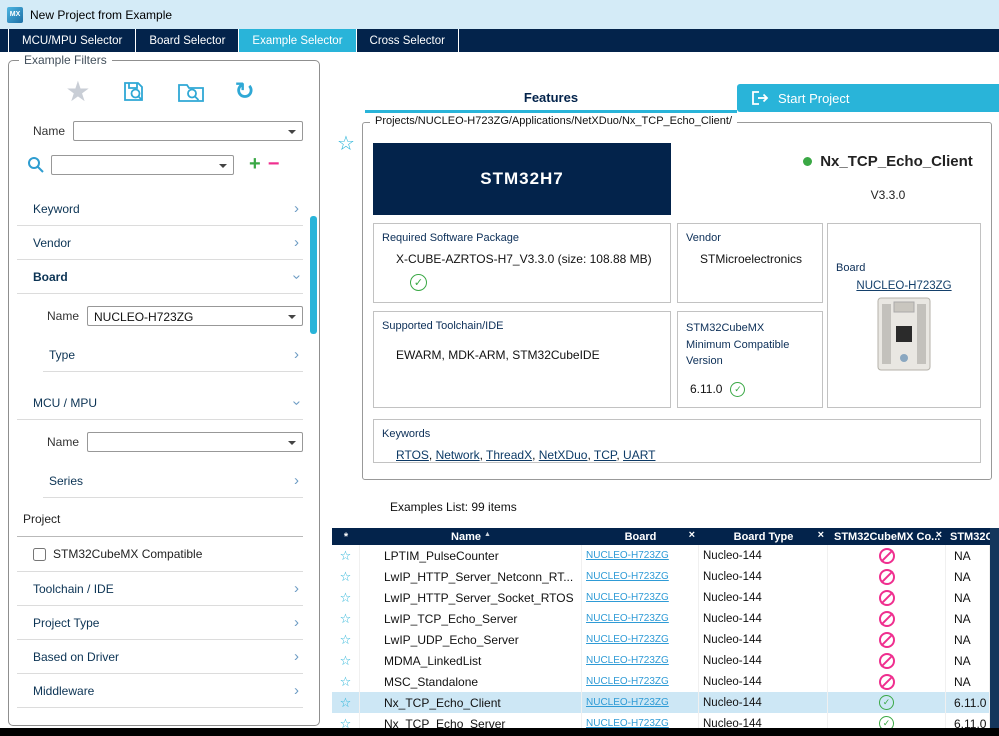 This screenshot has width=999, height=736. What do you see at coordinates (274, 164) in the screenshot?
I see `remove-filter-button: −` at bounding box center [274, 164].